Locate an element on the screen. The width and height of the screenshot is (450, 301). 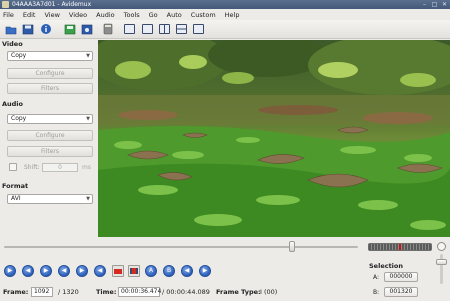
volume-icon is located at coordinates (441, 246).